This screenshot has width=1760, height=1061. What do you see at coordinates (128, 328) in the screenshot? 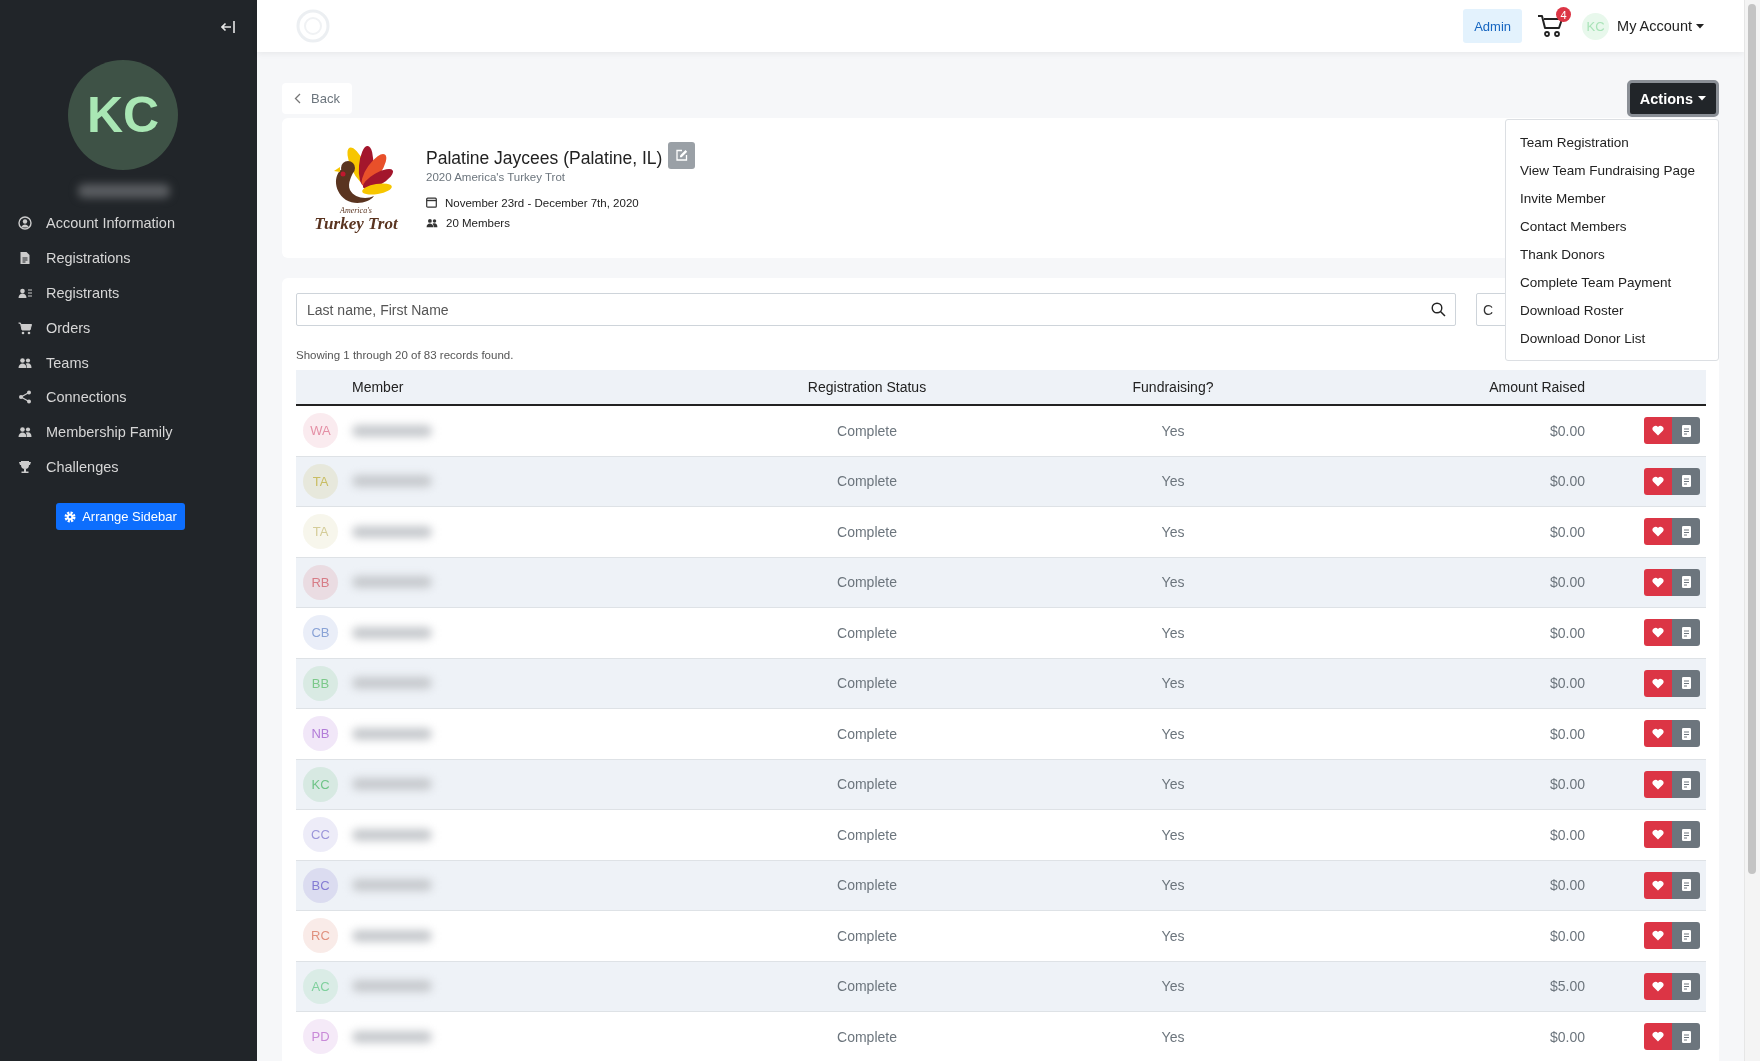
I see `sidebar-item: Orders` at bounding box center [128, 328].